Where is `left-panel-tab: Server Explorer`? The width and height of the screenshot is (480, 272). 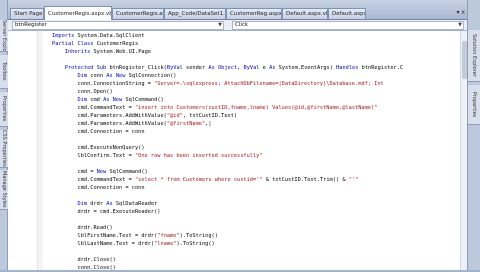 left-panel-tab: Server Explorer is located at coordinates (4, 36).